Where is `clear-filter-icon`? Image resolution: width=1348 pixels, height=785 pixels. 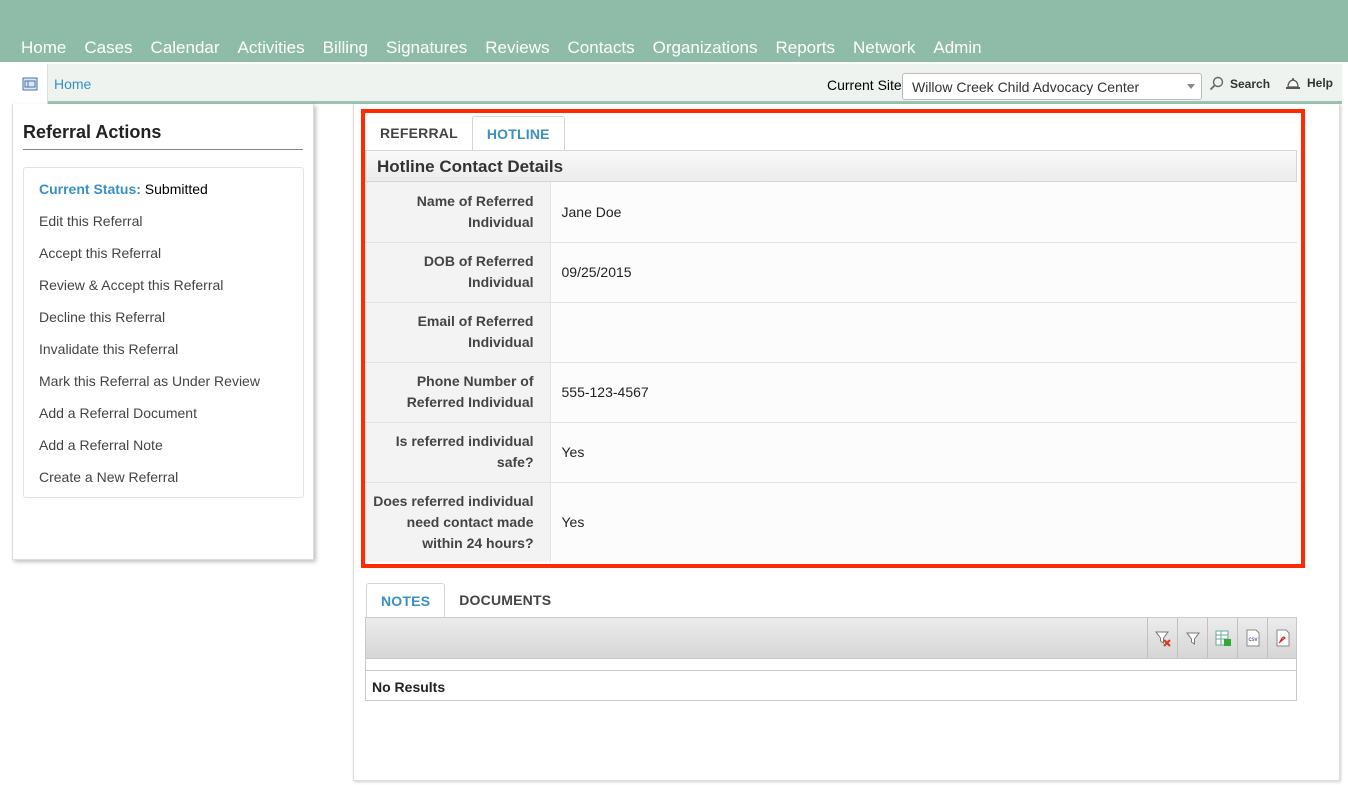
clear-filter-icon is located at coordinates (1162, 639).